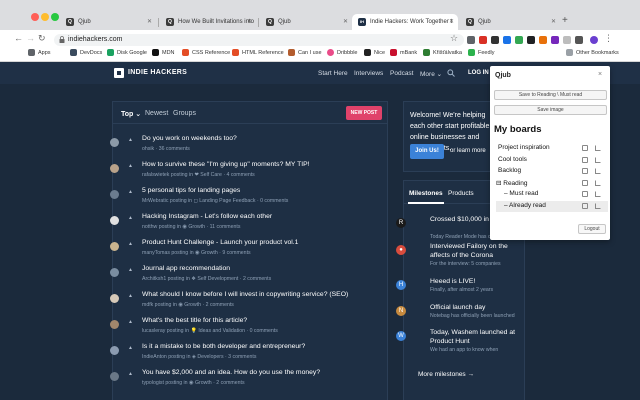 The image size is (640, 400). Describe the element at coordinates (552, 160) in the screenshot. I see `board-item: Cool tools` at that location.